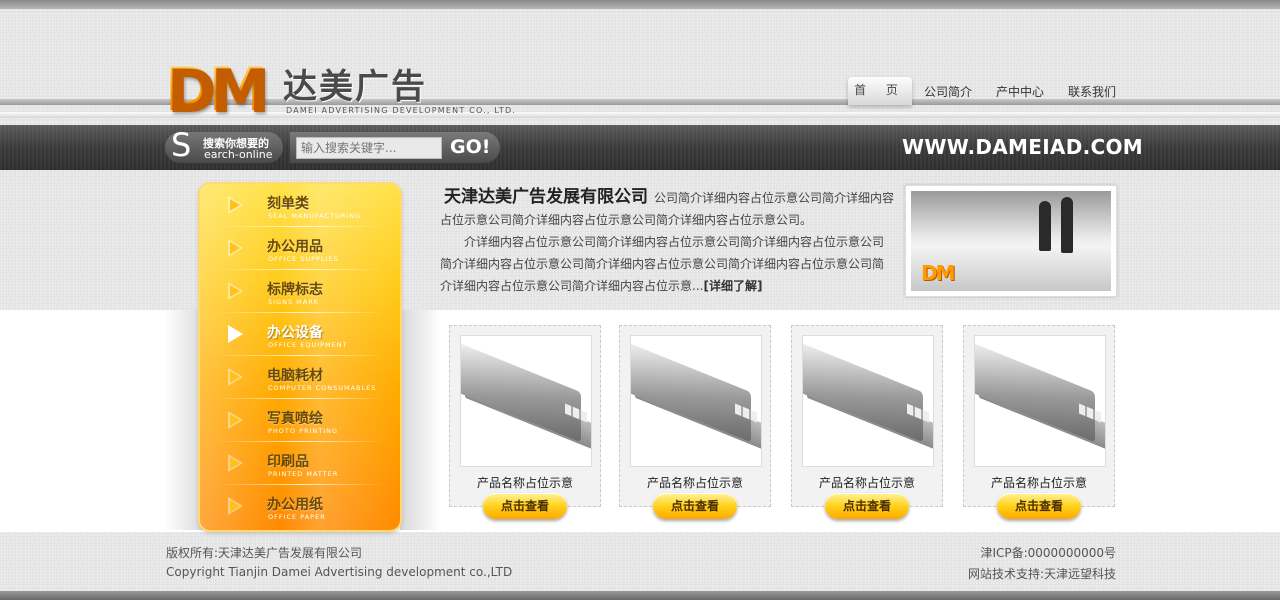 The image size is (1280, 600). What do you see at coordinates (938, 273) in the screenshot?
I see `photo-logo: DM` at bounding box center [938, 273].